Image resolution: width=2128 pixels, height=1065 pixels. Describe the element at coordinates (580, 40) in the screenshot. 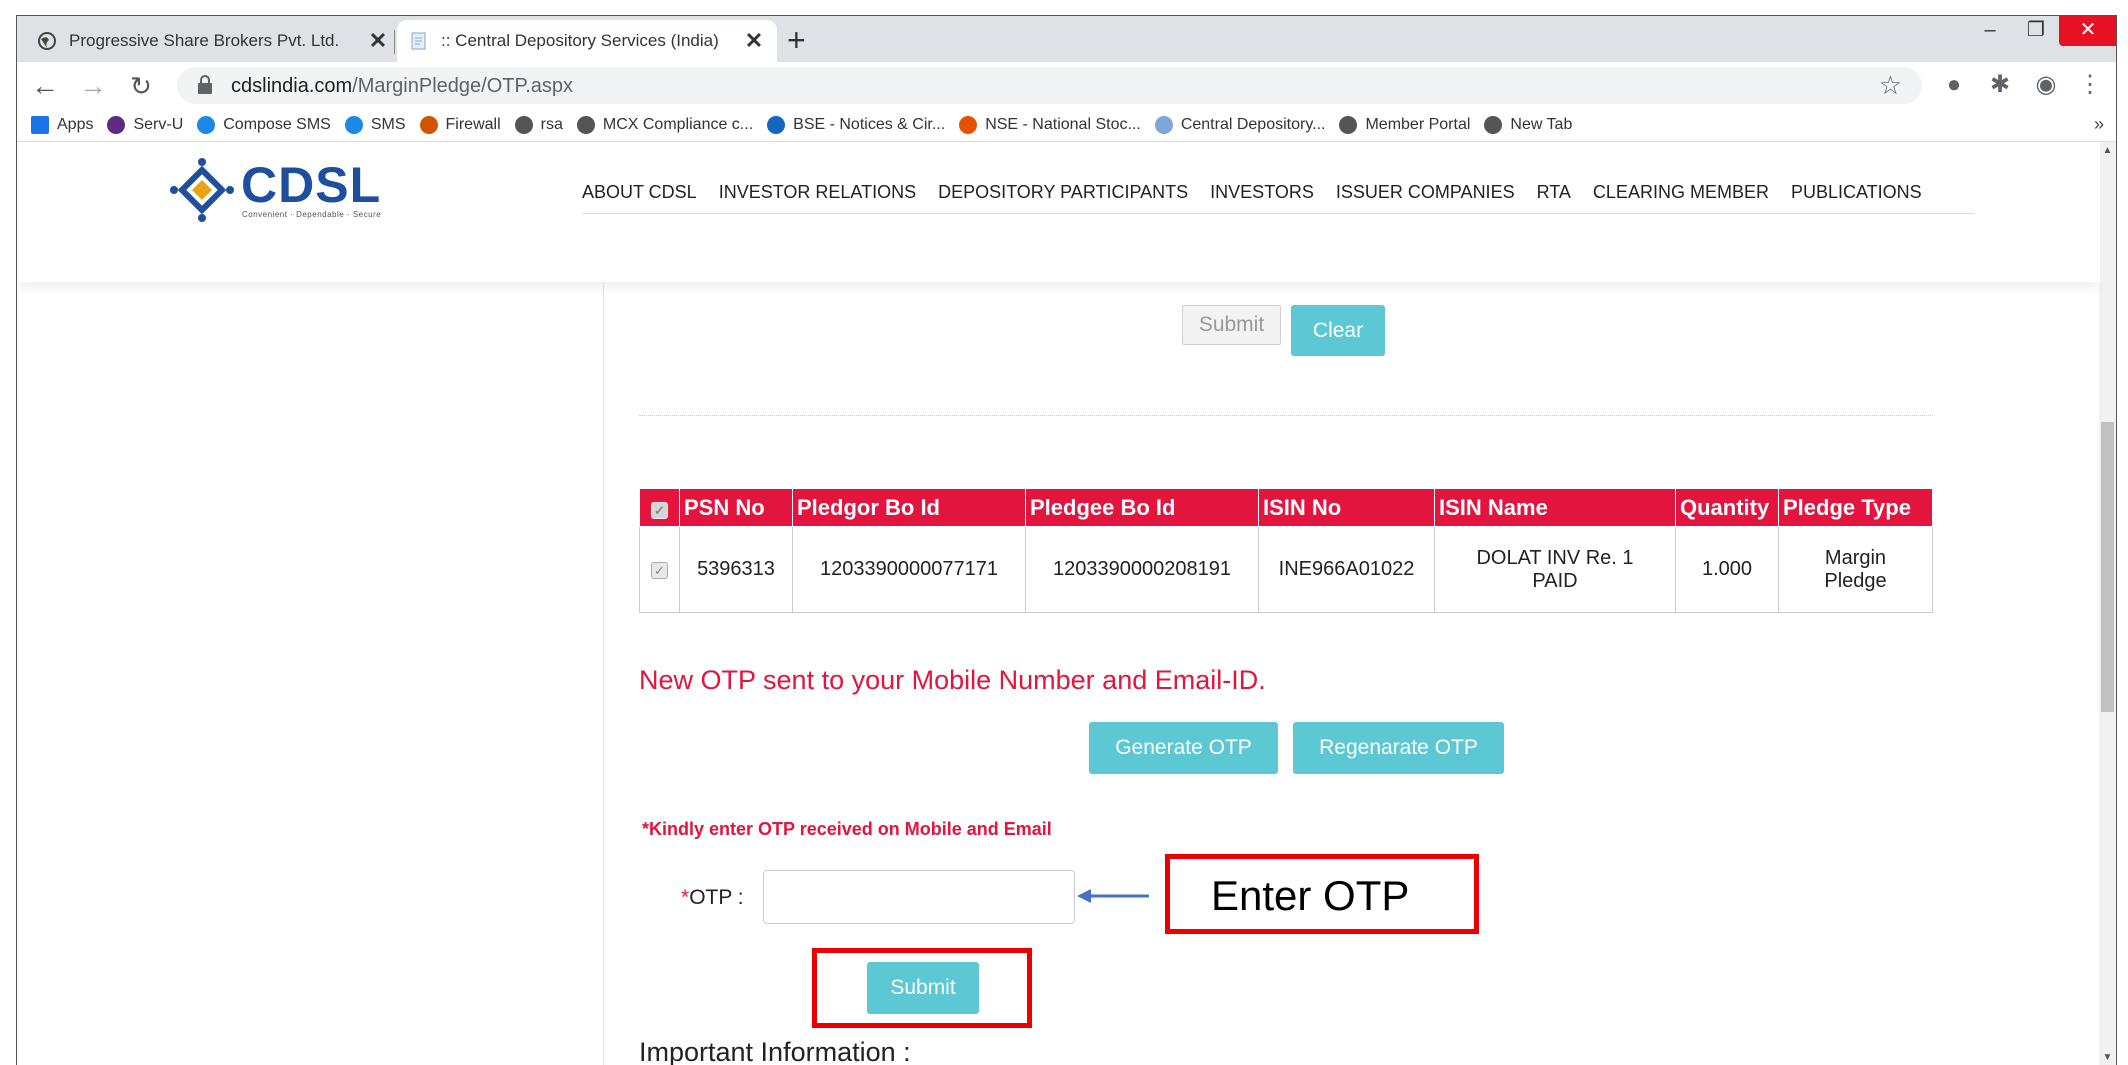

I see `tab-title: :: Central Depository Services (India)` at that location.